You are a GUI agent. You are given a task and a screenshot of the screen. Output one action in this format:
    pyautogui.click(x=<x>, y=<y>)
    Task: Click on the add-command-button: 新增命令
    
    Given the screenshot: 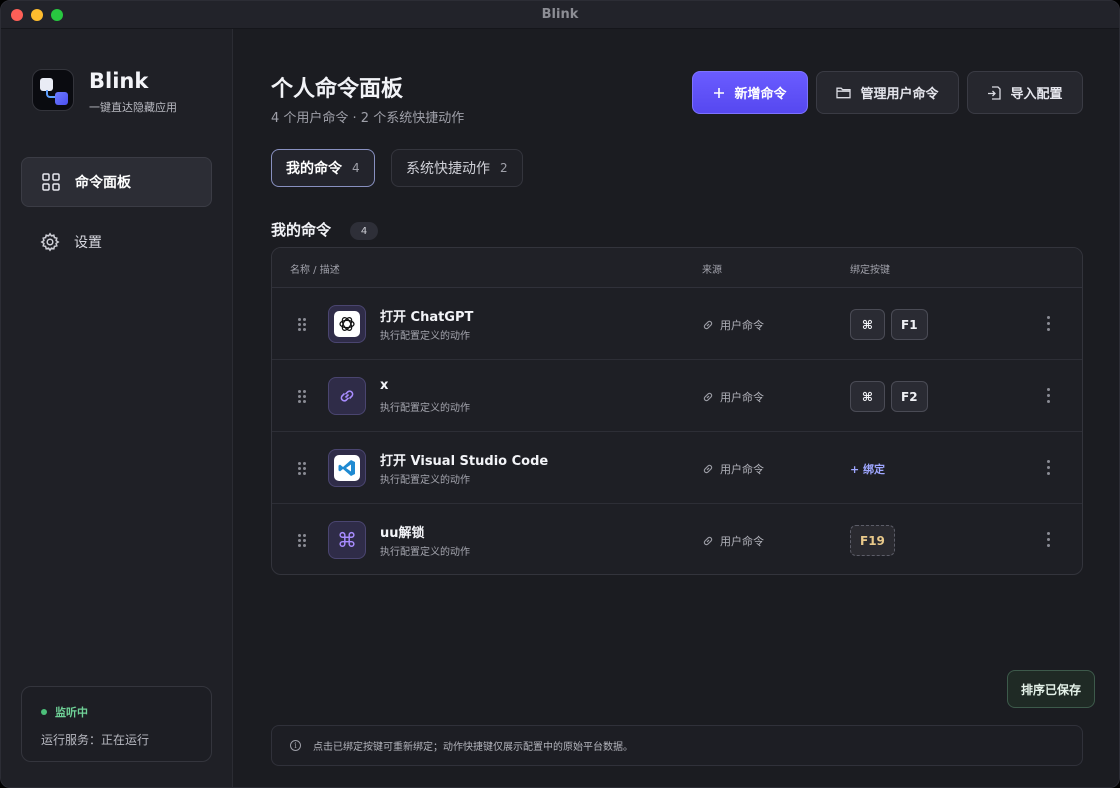 What is the action you would take?
    pyautogui.click(x=750, y=92)
    